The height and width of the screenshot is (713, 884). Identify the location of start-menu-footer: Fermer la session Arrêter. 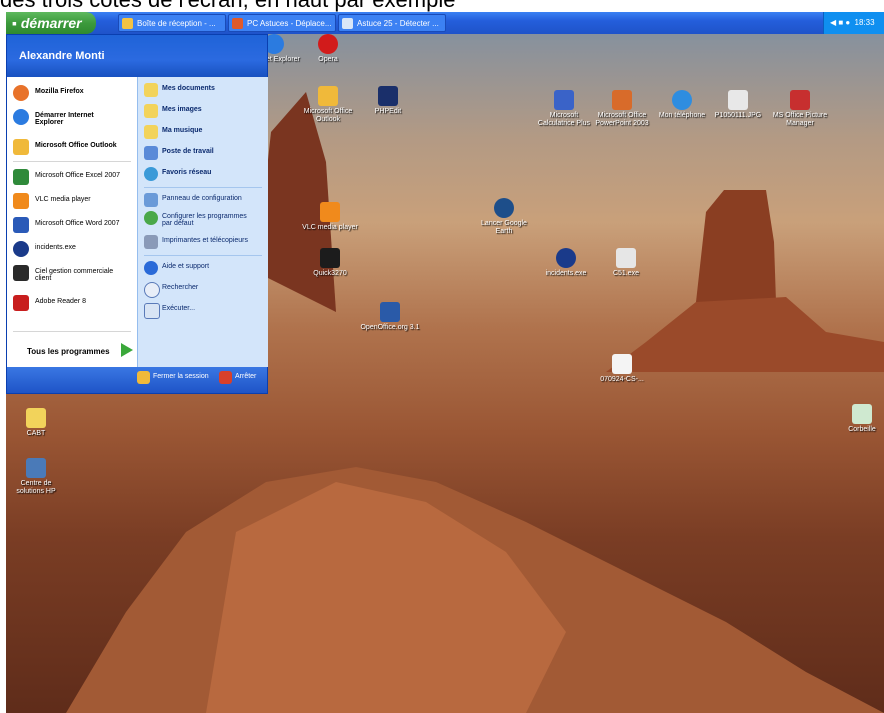
(137, 380).